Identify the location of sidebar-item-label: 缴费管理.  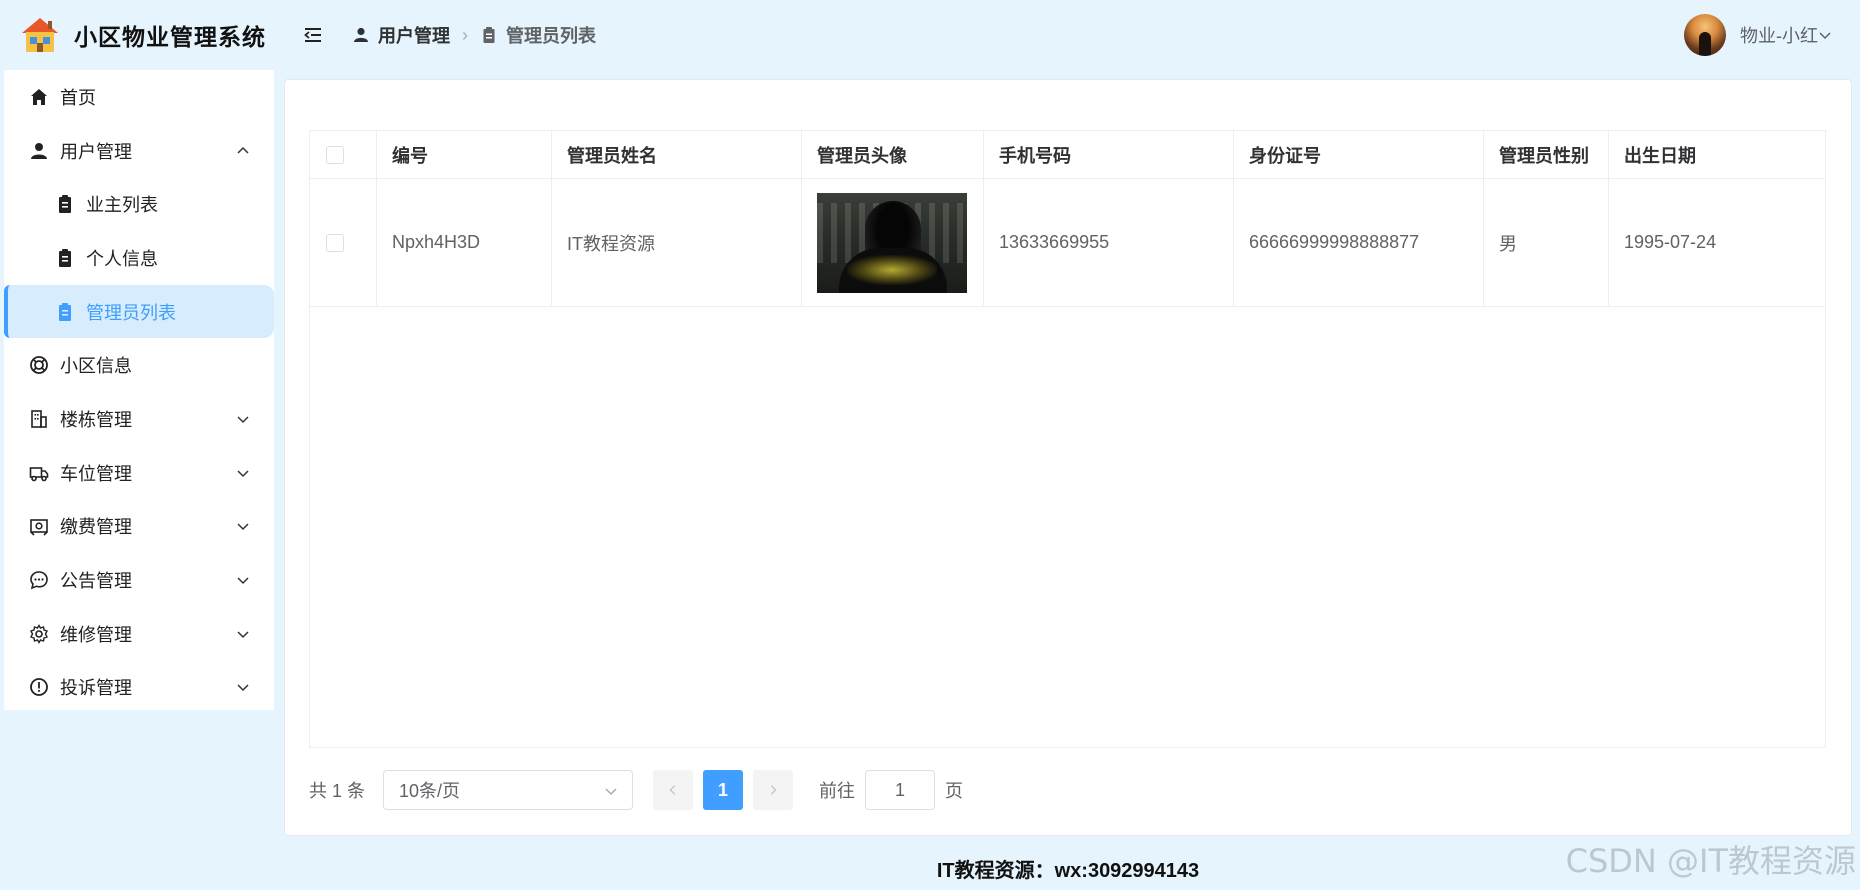
(96, 527).